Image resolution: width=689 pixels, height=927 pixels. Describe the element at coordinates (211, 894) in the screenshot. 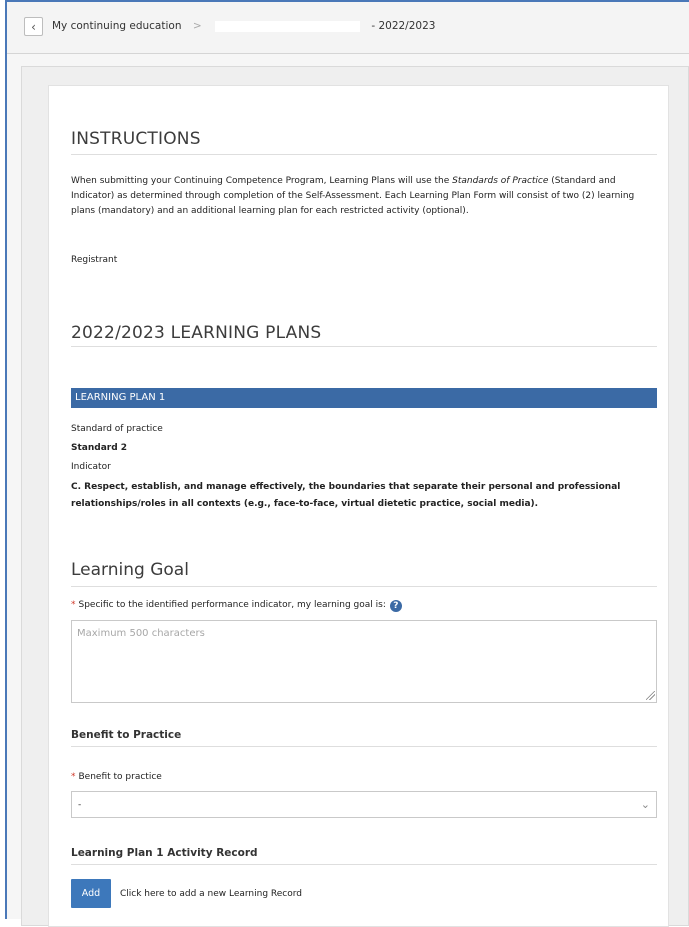

I see `add-record-hint: Click here to add a new Learning Record` at that location.